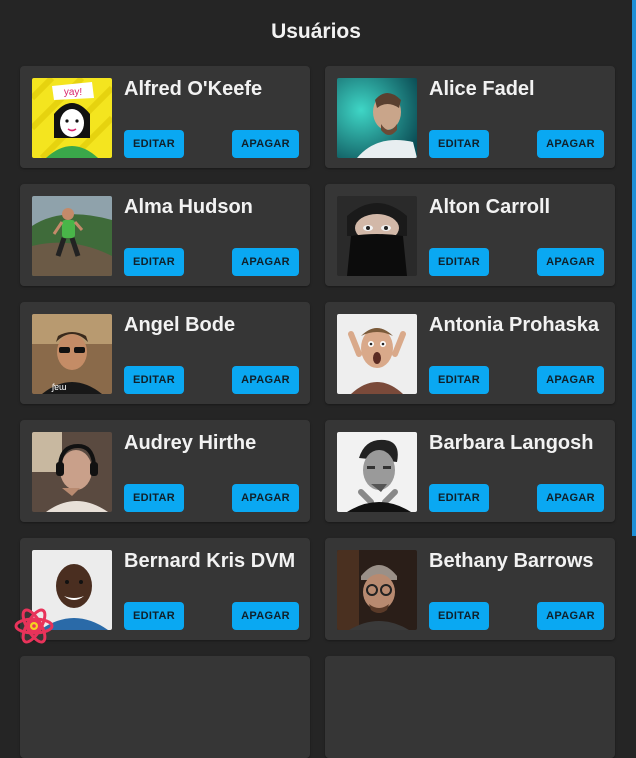 This screenshot has width=636, height=758. What do you see at coordinates (165, 235) in the screenshot?
I see `user-card: Alma Hudson EDITAR APAGAR` at bounding box center [165, 235].